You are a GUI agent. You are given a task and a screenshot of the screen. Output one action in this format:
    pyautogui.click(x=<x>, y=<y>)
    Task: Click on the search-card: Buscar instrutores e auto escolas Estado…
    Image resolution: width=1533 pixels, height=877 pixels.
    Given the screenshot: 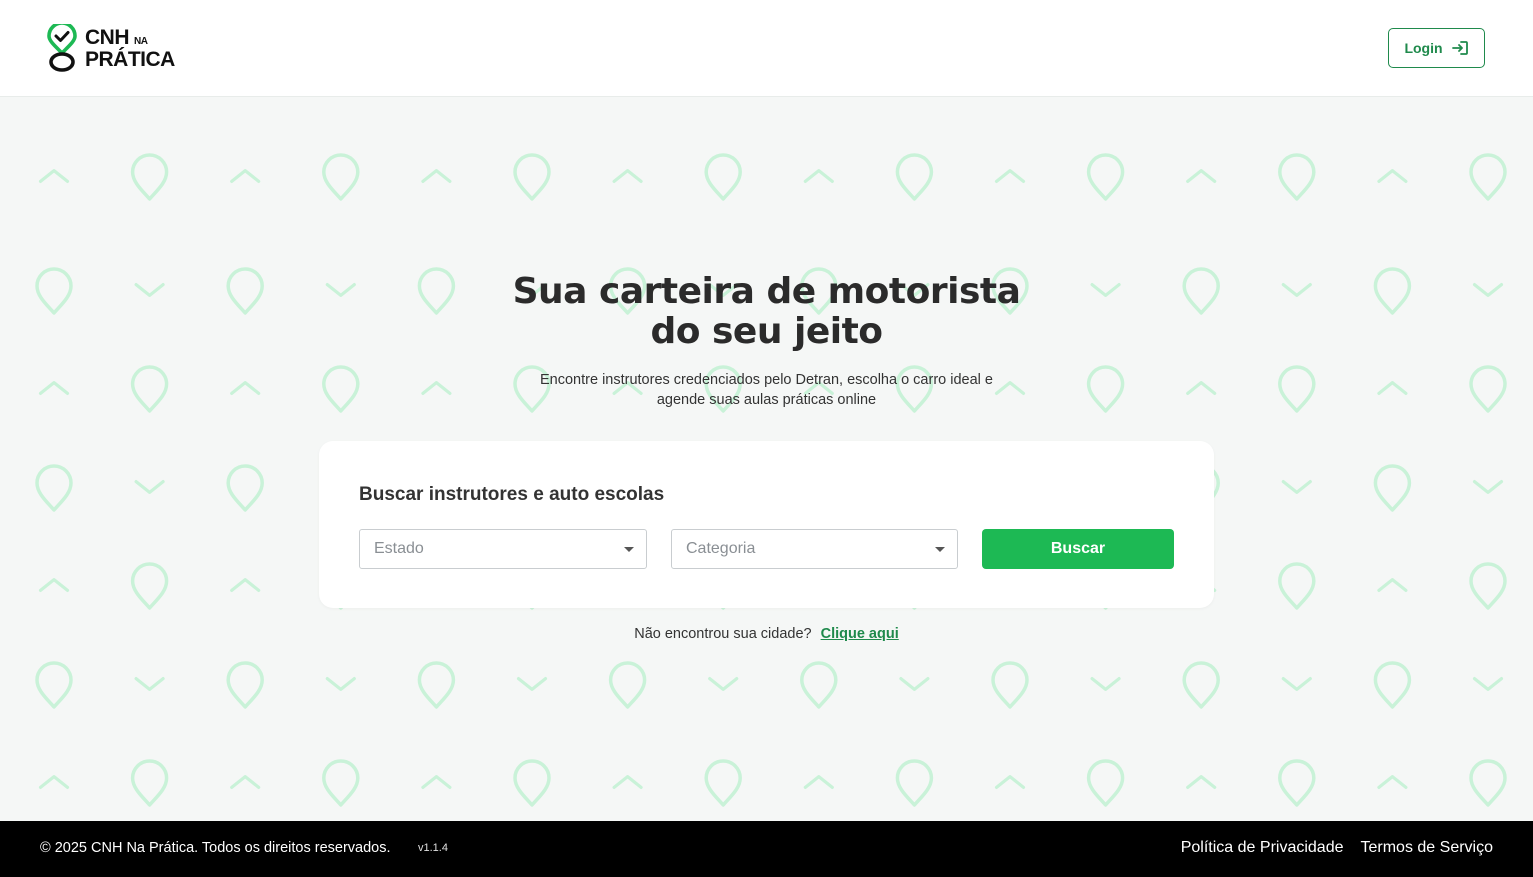 What is the action you would take?
    pyautogui.click(x=766, y=524)
    